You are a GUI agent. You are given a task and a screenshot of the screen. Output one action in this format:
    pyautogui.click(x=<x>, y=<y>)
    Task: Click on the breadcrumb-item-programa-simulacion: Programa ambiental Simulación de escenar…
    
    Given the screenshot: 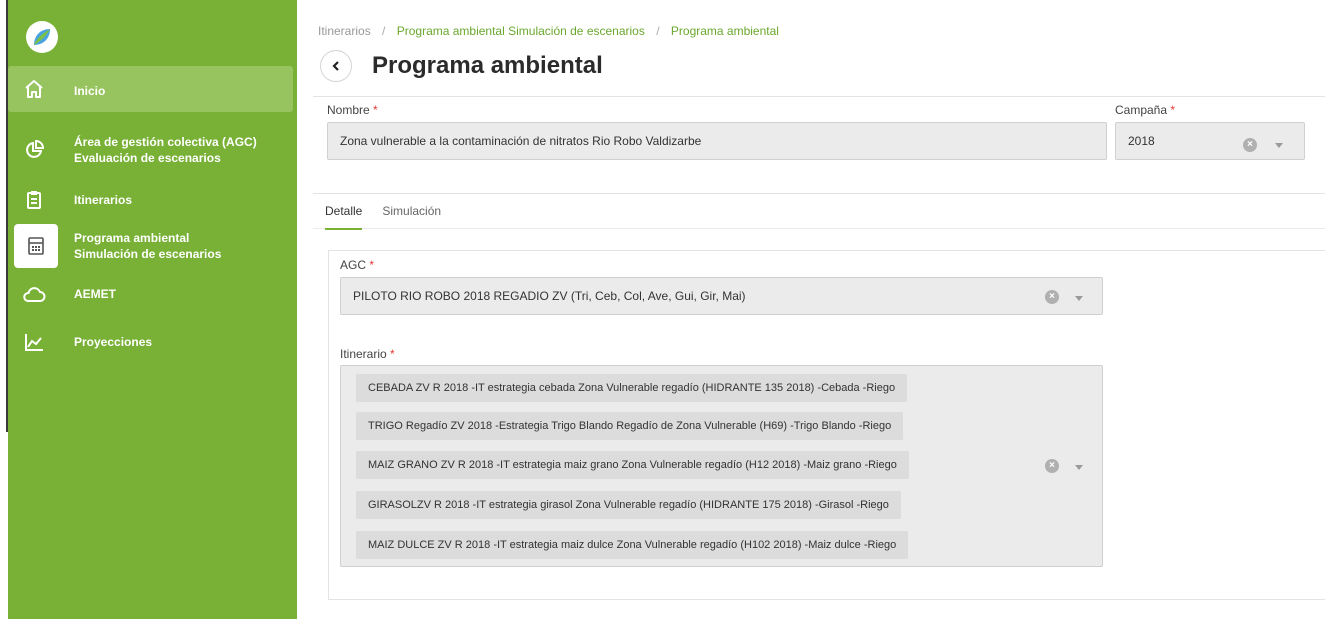 What is the action you would take?
    pyautogui.click(x=521, y=31)
    